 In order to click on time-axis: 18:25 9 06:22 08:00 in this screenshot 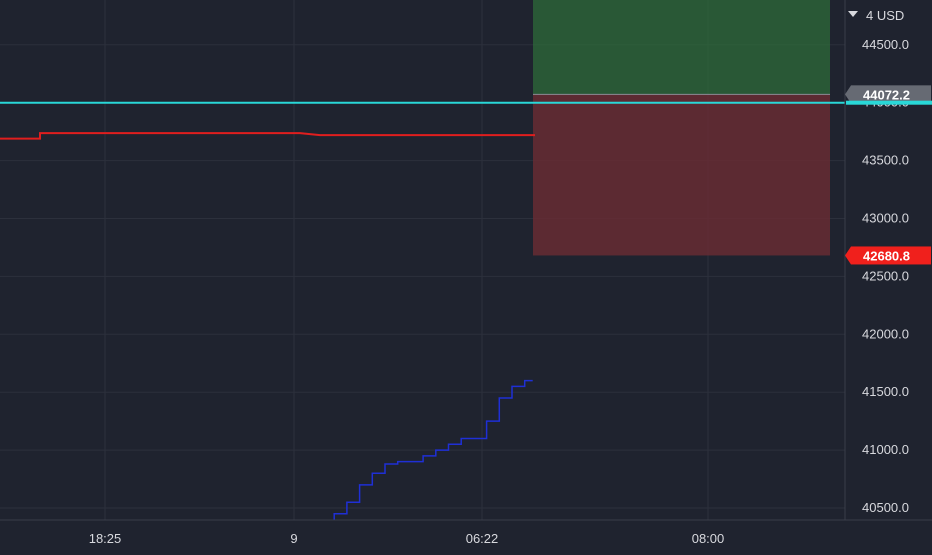, I will do `click(466, 534)`.